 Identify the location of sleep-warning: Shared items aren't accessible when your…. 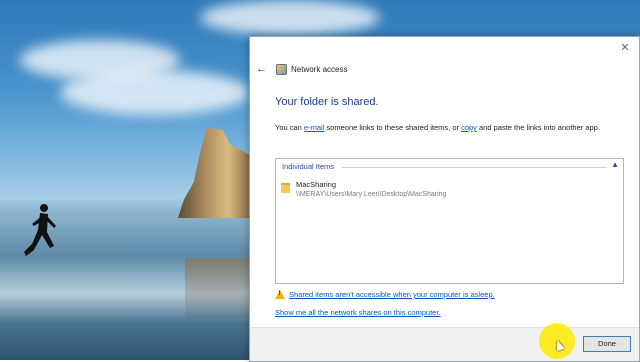
(385, 294).